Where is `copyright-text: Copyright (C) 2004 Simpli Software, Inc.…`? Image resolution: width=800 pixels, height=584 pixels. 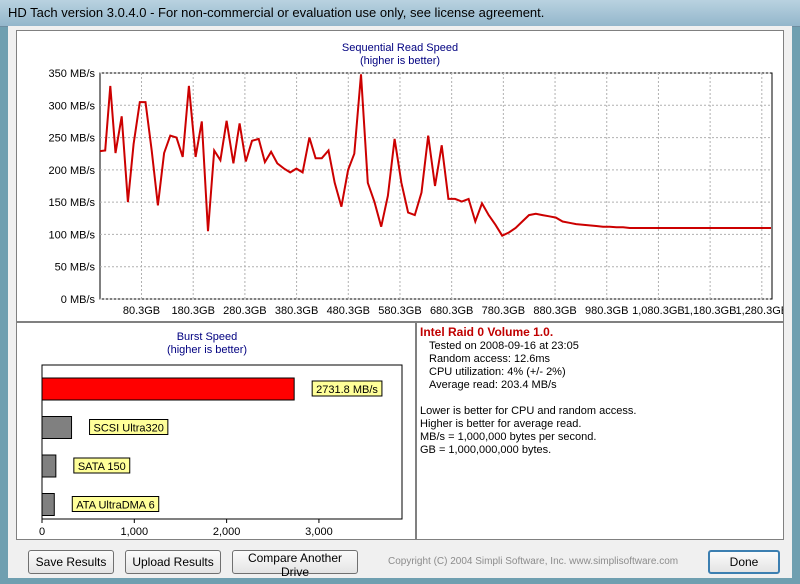 copyright-text: Copyright (C) 2004 Simpli Software, Inc.… is located at coordinates (533, 561).